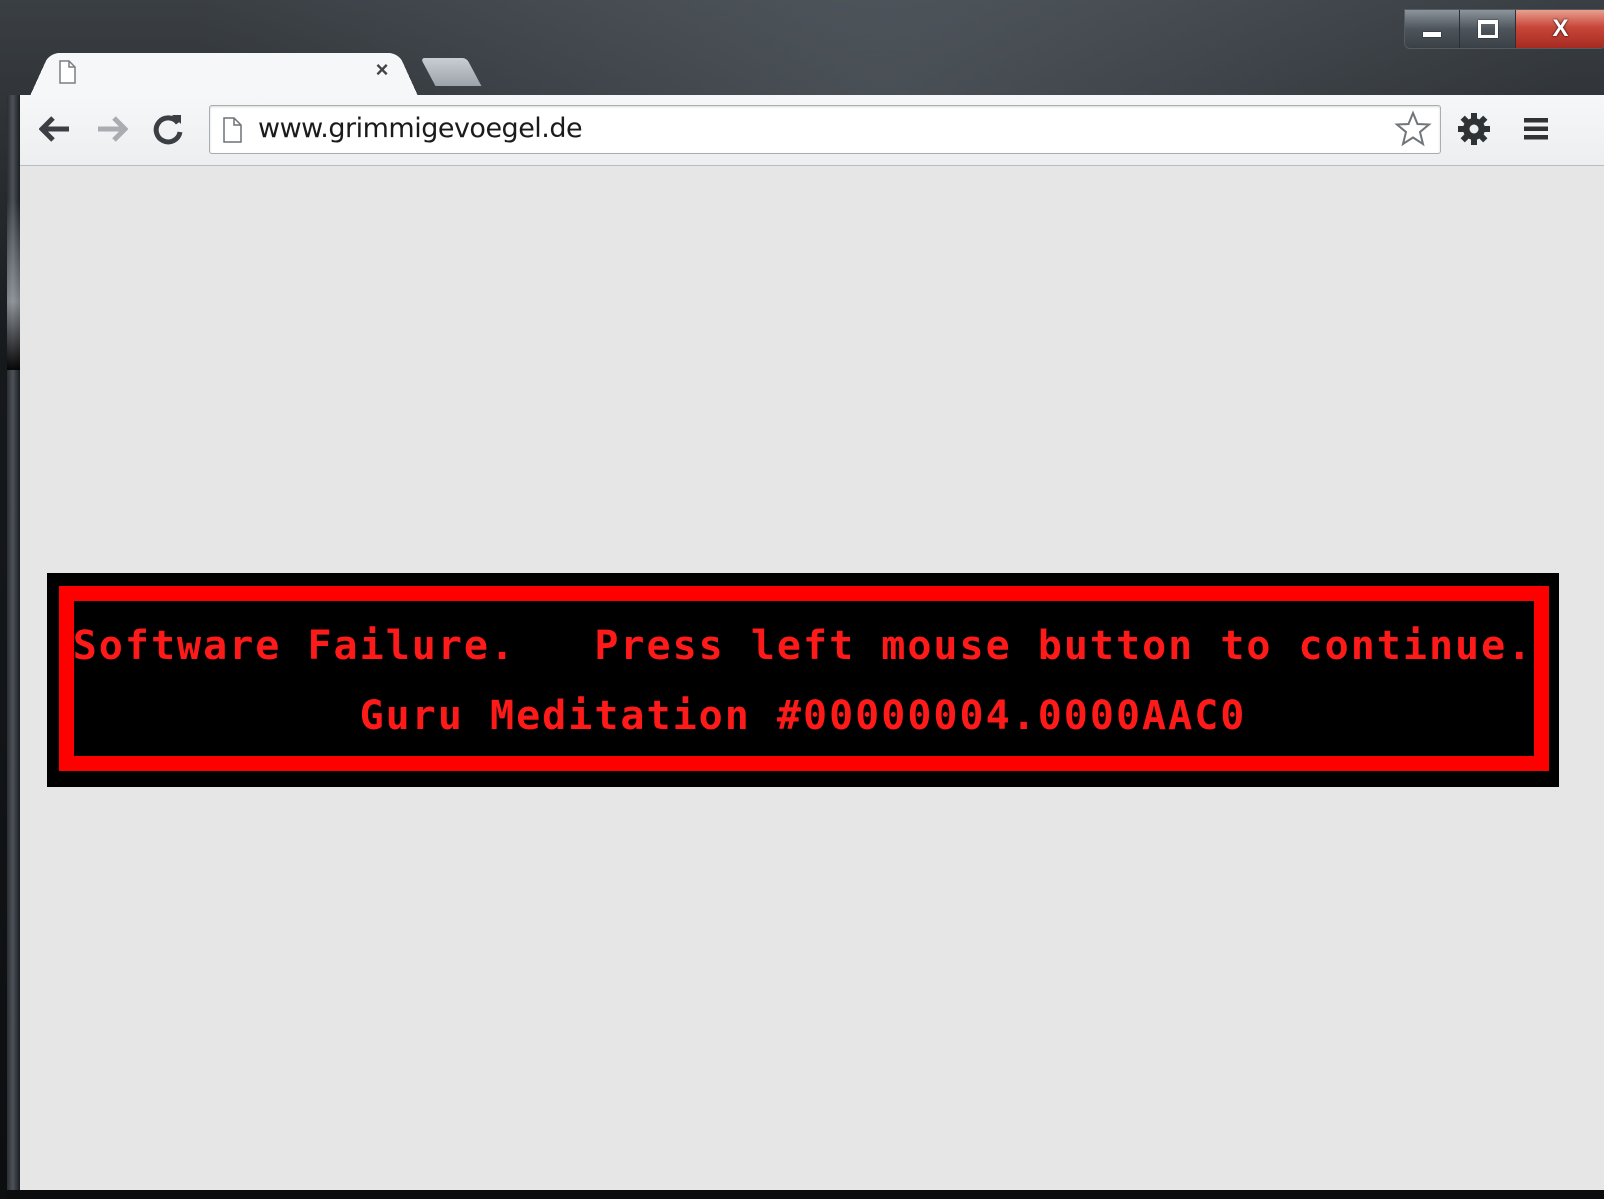 This screenshot has width=1604, height=1199. I want to click on active-tab: ×, so click(225, 72).